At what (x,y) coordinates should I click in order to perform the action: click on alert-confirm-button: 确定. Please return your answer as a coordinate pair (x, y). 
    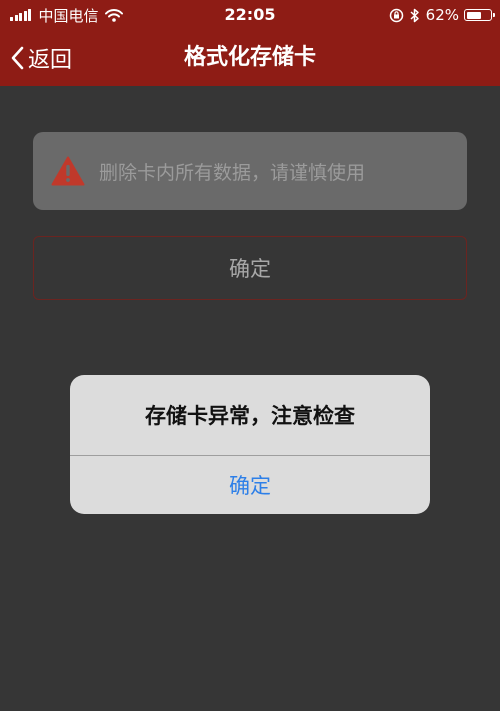
    Looking at the image, I should click on (250, 485).